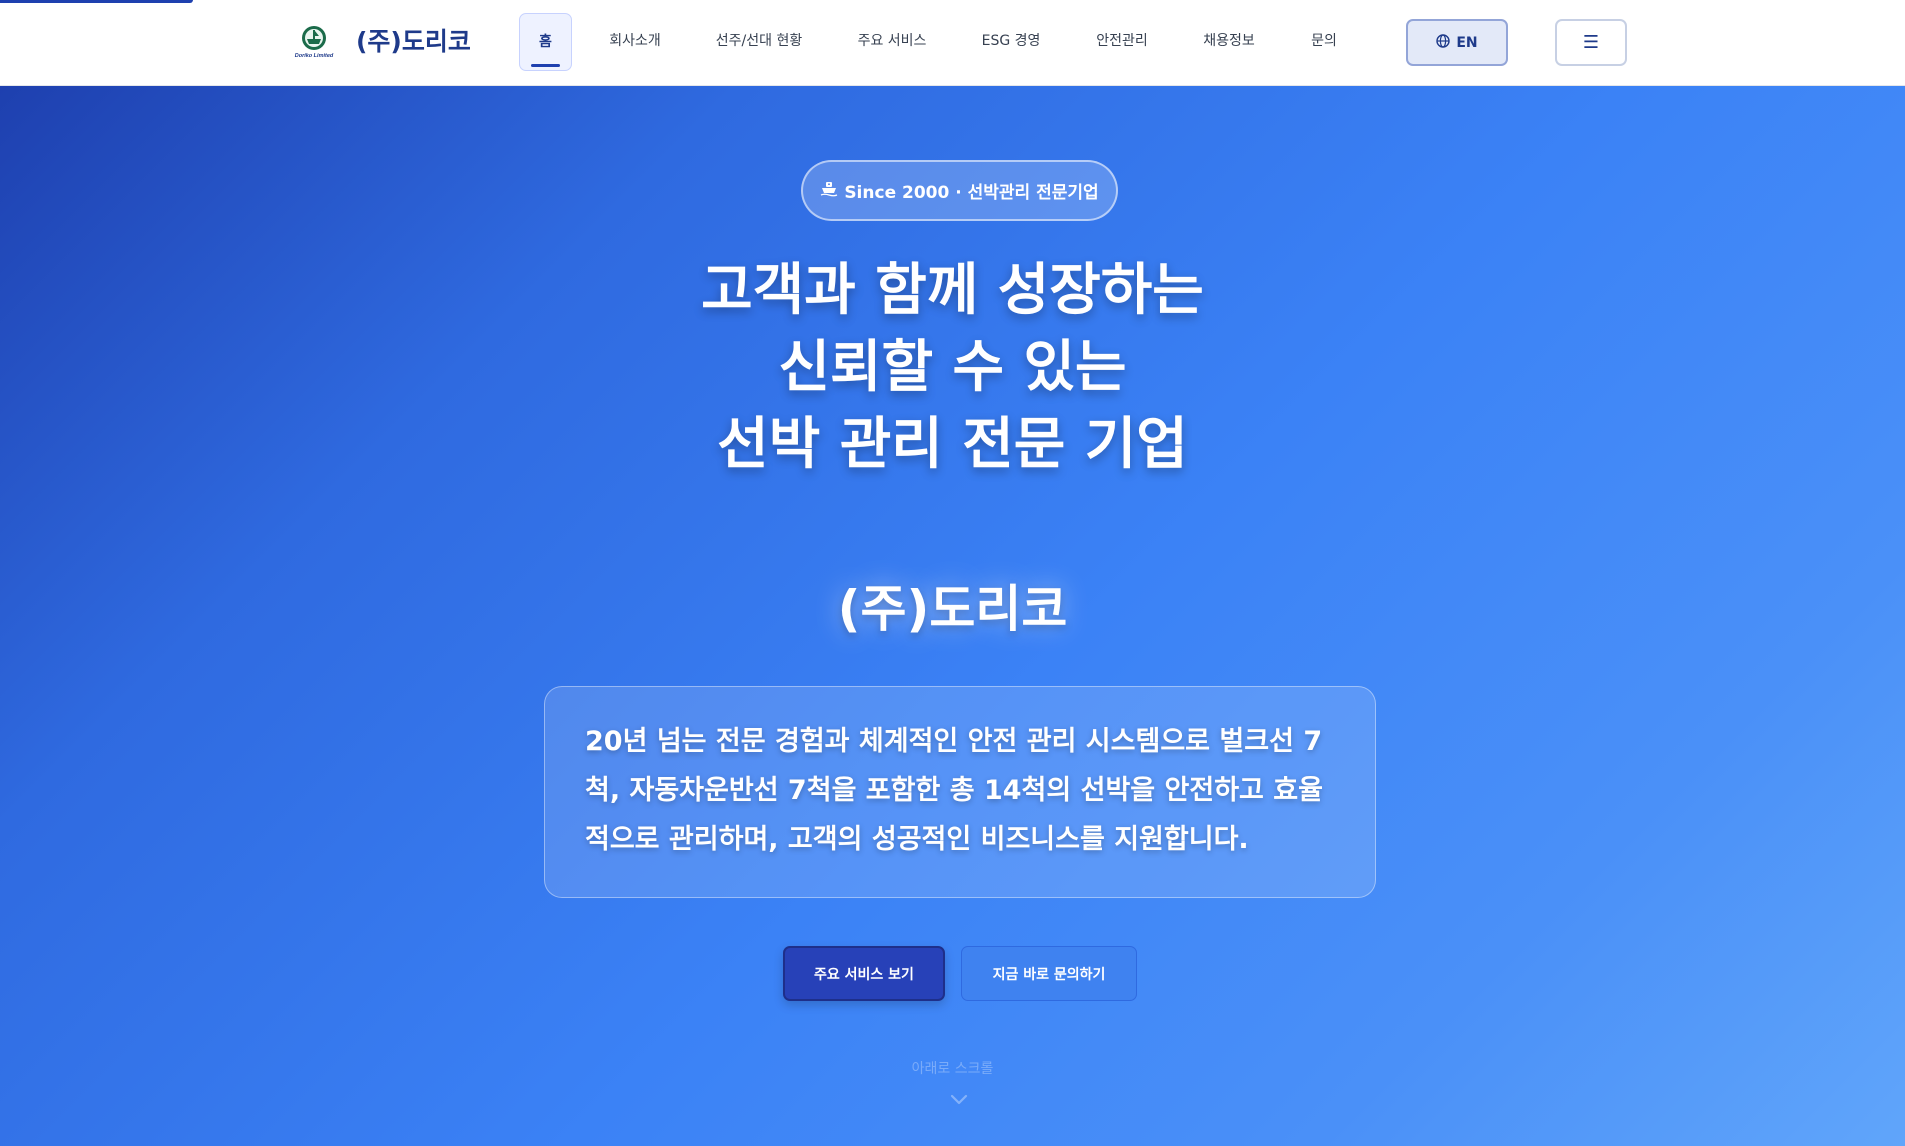 The height and width of the screenshot is (1146, 1905). What do you see at coordinates (829, 190) in the screenshot?
I see `ship-icon` at bounding box center [829, 190].